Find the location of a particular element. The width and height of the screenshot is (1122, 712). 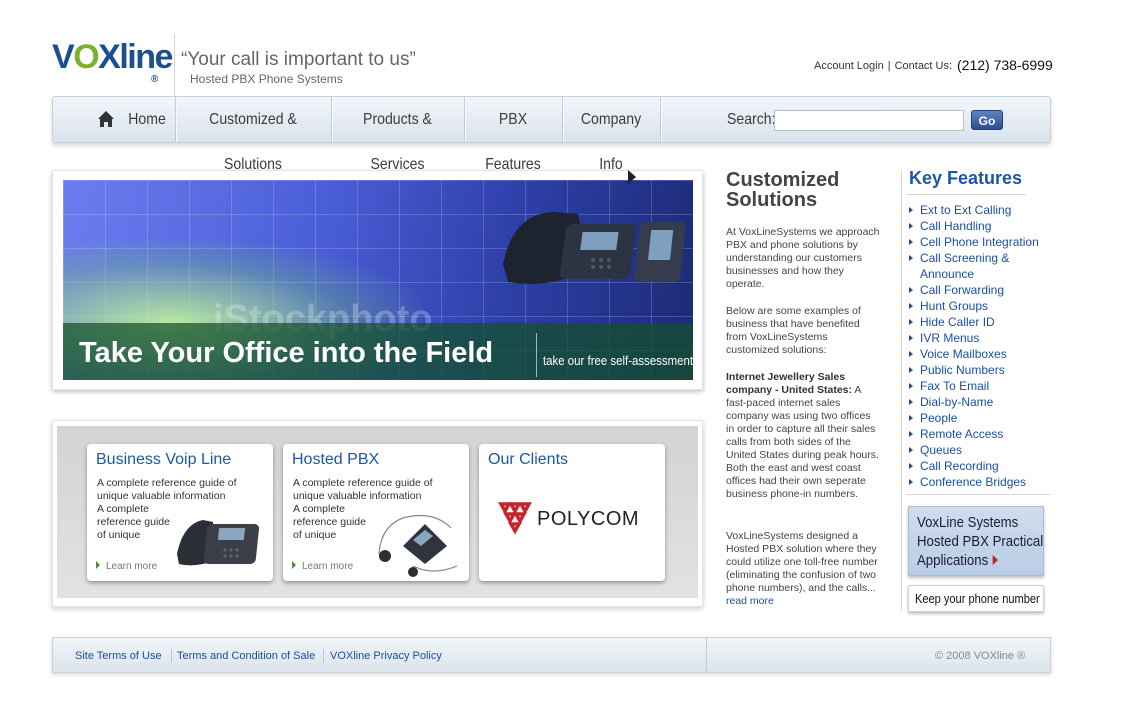

key-feature-link: IVR Menus is located at coordinates (979, 338).